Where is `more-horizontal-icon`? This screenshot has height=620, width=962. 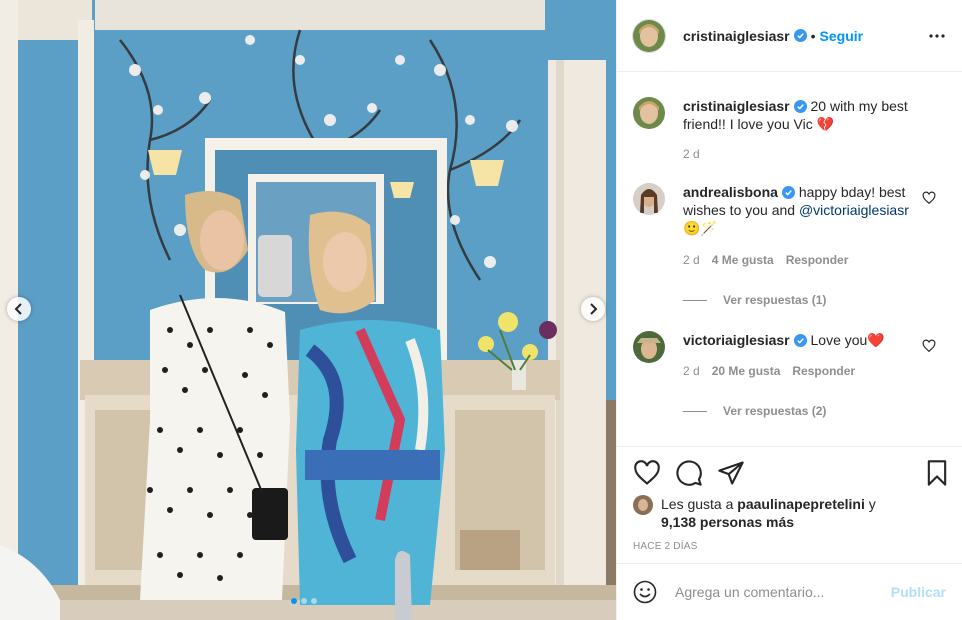
more-horizontal-icon is located at coordinates (937, 36).